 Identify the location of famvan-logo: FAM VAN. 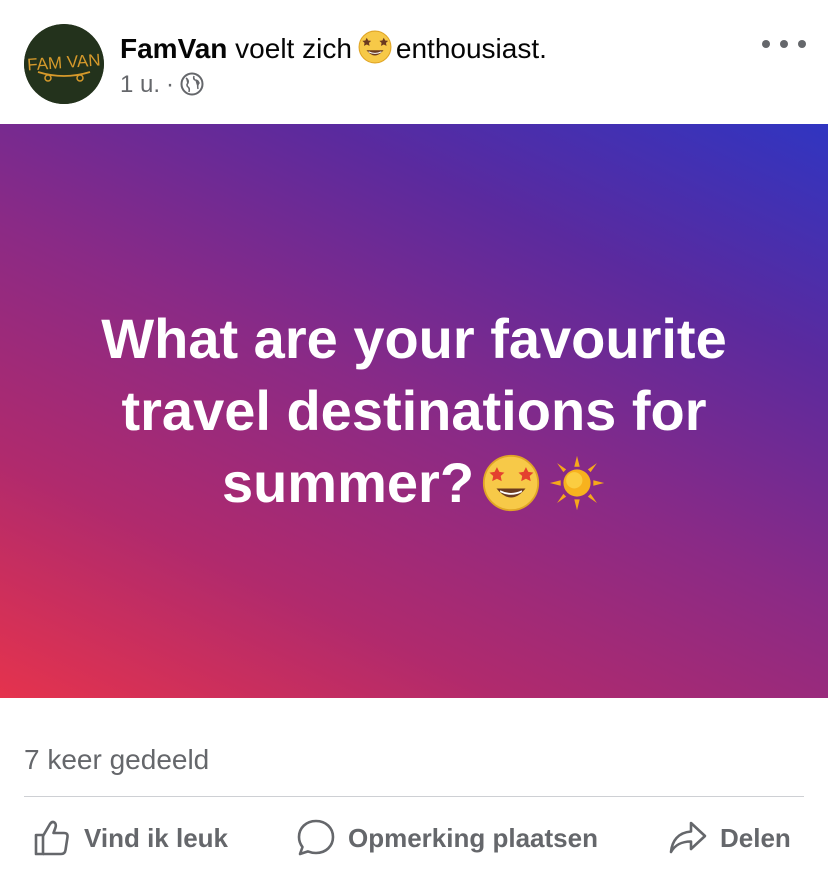
(64, 64).